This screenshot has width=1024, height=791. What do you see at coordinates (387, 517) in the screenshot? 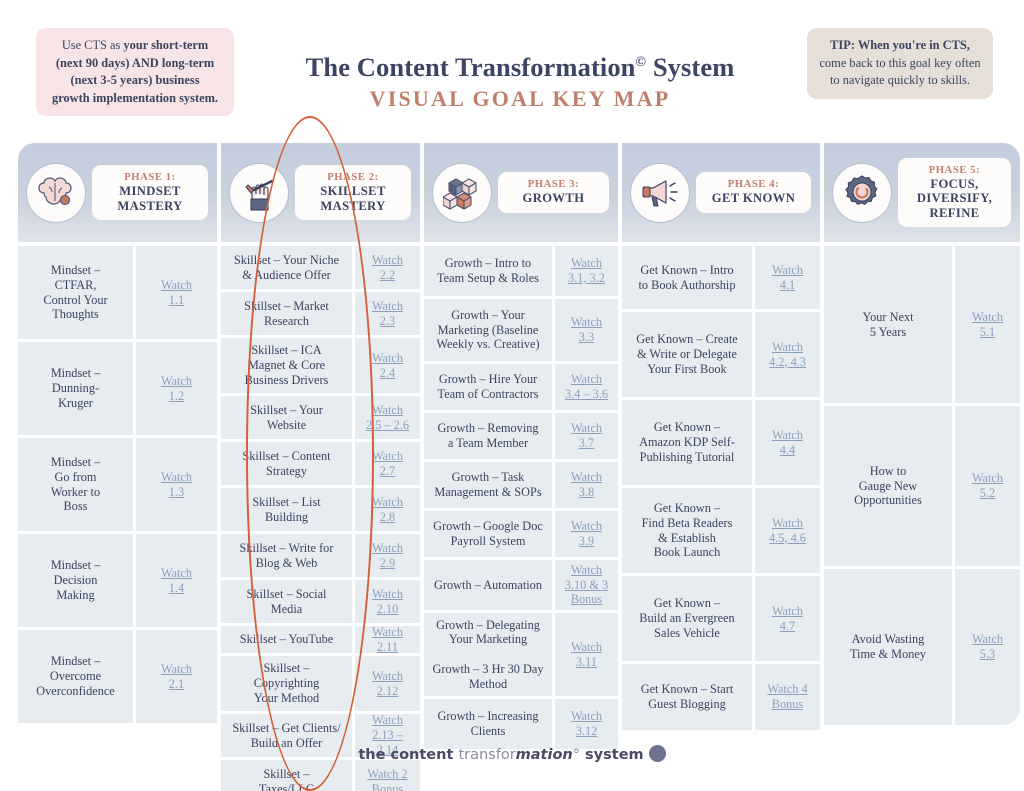
I see `watch-link-line: 2.8` at bounding box center [387, 517].